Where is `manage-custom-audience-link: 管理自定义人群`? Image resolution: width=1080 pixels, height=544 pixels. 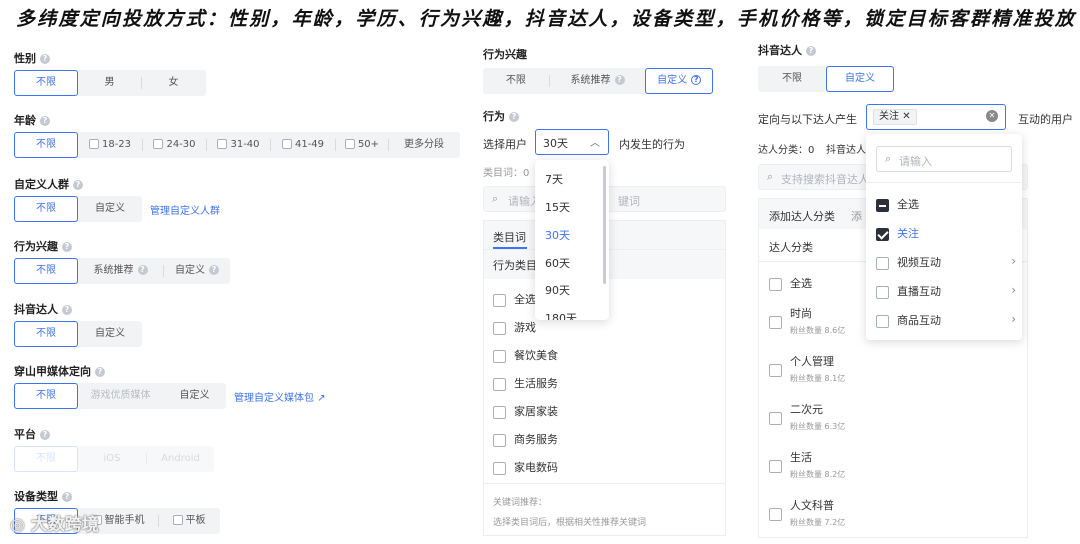
manage-custom-audience-link: 管理自定义人群 is located at coordinates (185, 209).